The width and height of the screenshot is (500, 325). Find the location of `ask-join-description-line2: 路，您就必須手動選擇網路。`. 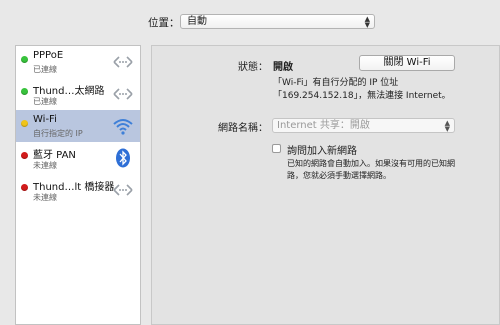

ask-join-description-line2: 路，您就必須手動選擇網路。 is located at coordinates (339, 175).